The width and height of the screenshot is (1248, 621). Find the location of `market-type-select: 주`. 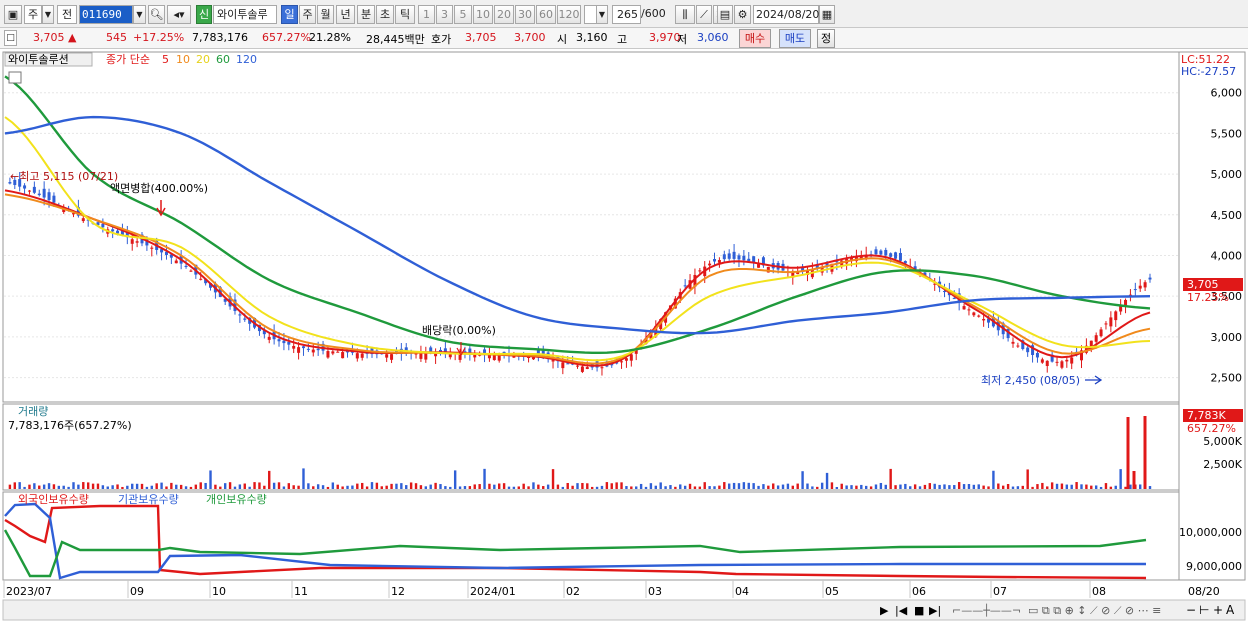

market-type-select: 주 is located at coordinates (33, 14).